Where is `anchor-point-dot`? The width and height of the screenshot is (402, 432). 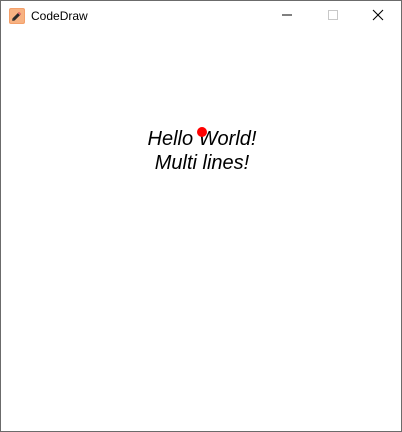 anchor-point-dot is located at coordinates (202, 132).